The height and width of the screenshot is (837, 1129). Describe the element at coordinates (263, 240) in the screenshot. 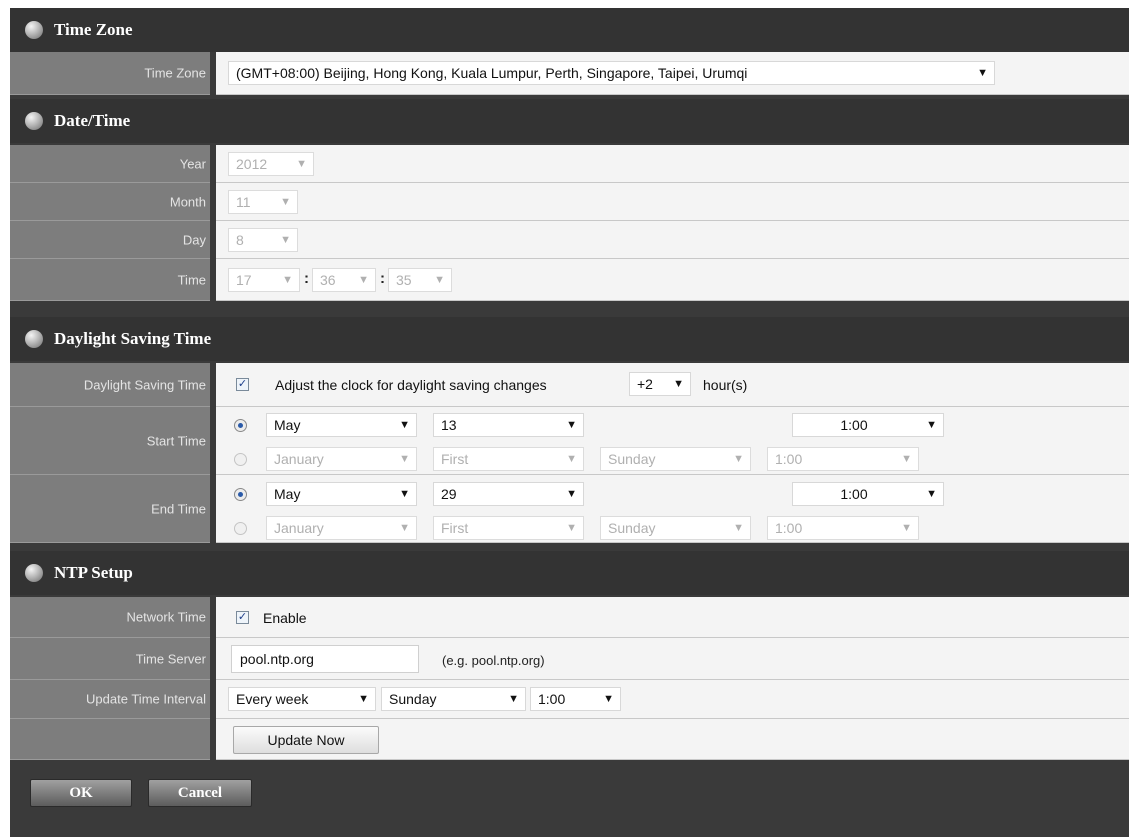

I see `day-select: 8 ▼` at that location.